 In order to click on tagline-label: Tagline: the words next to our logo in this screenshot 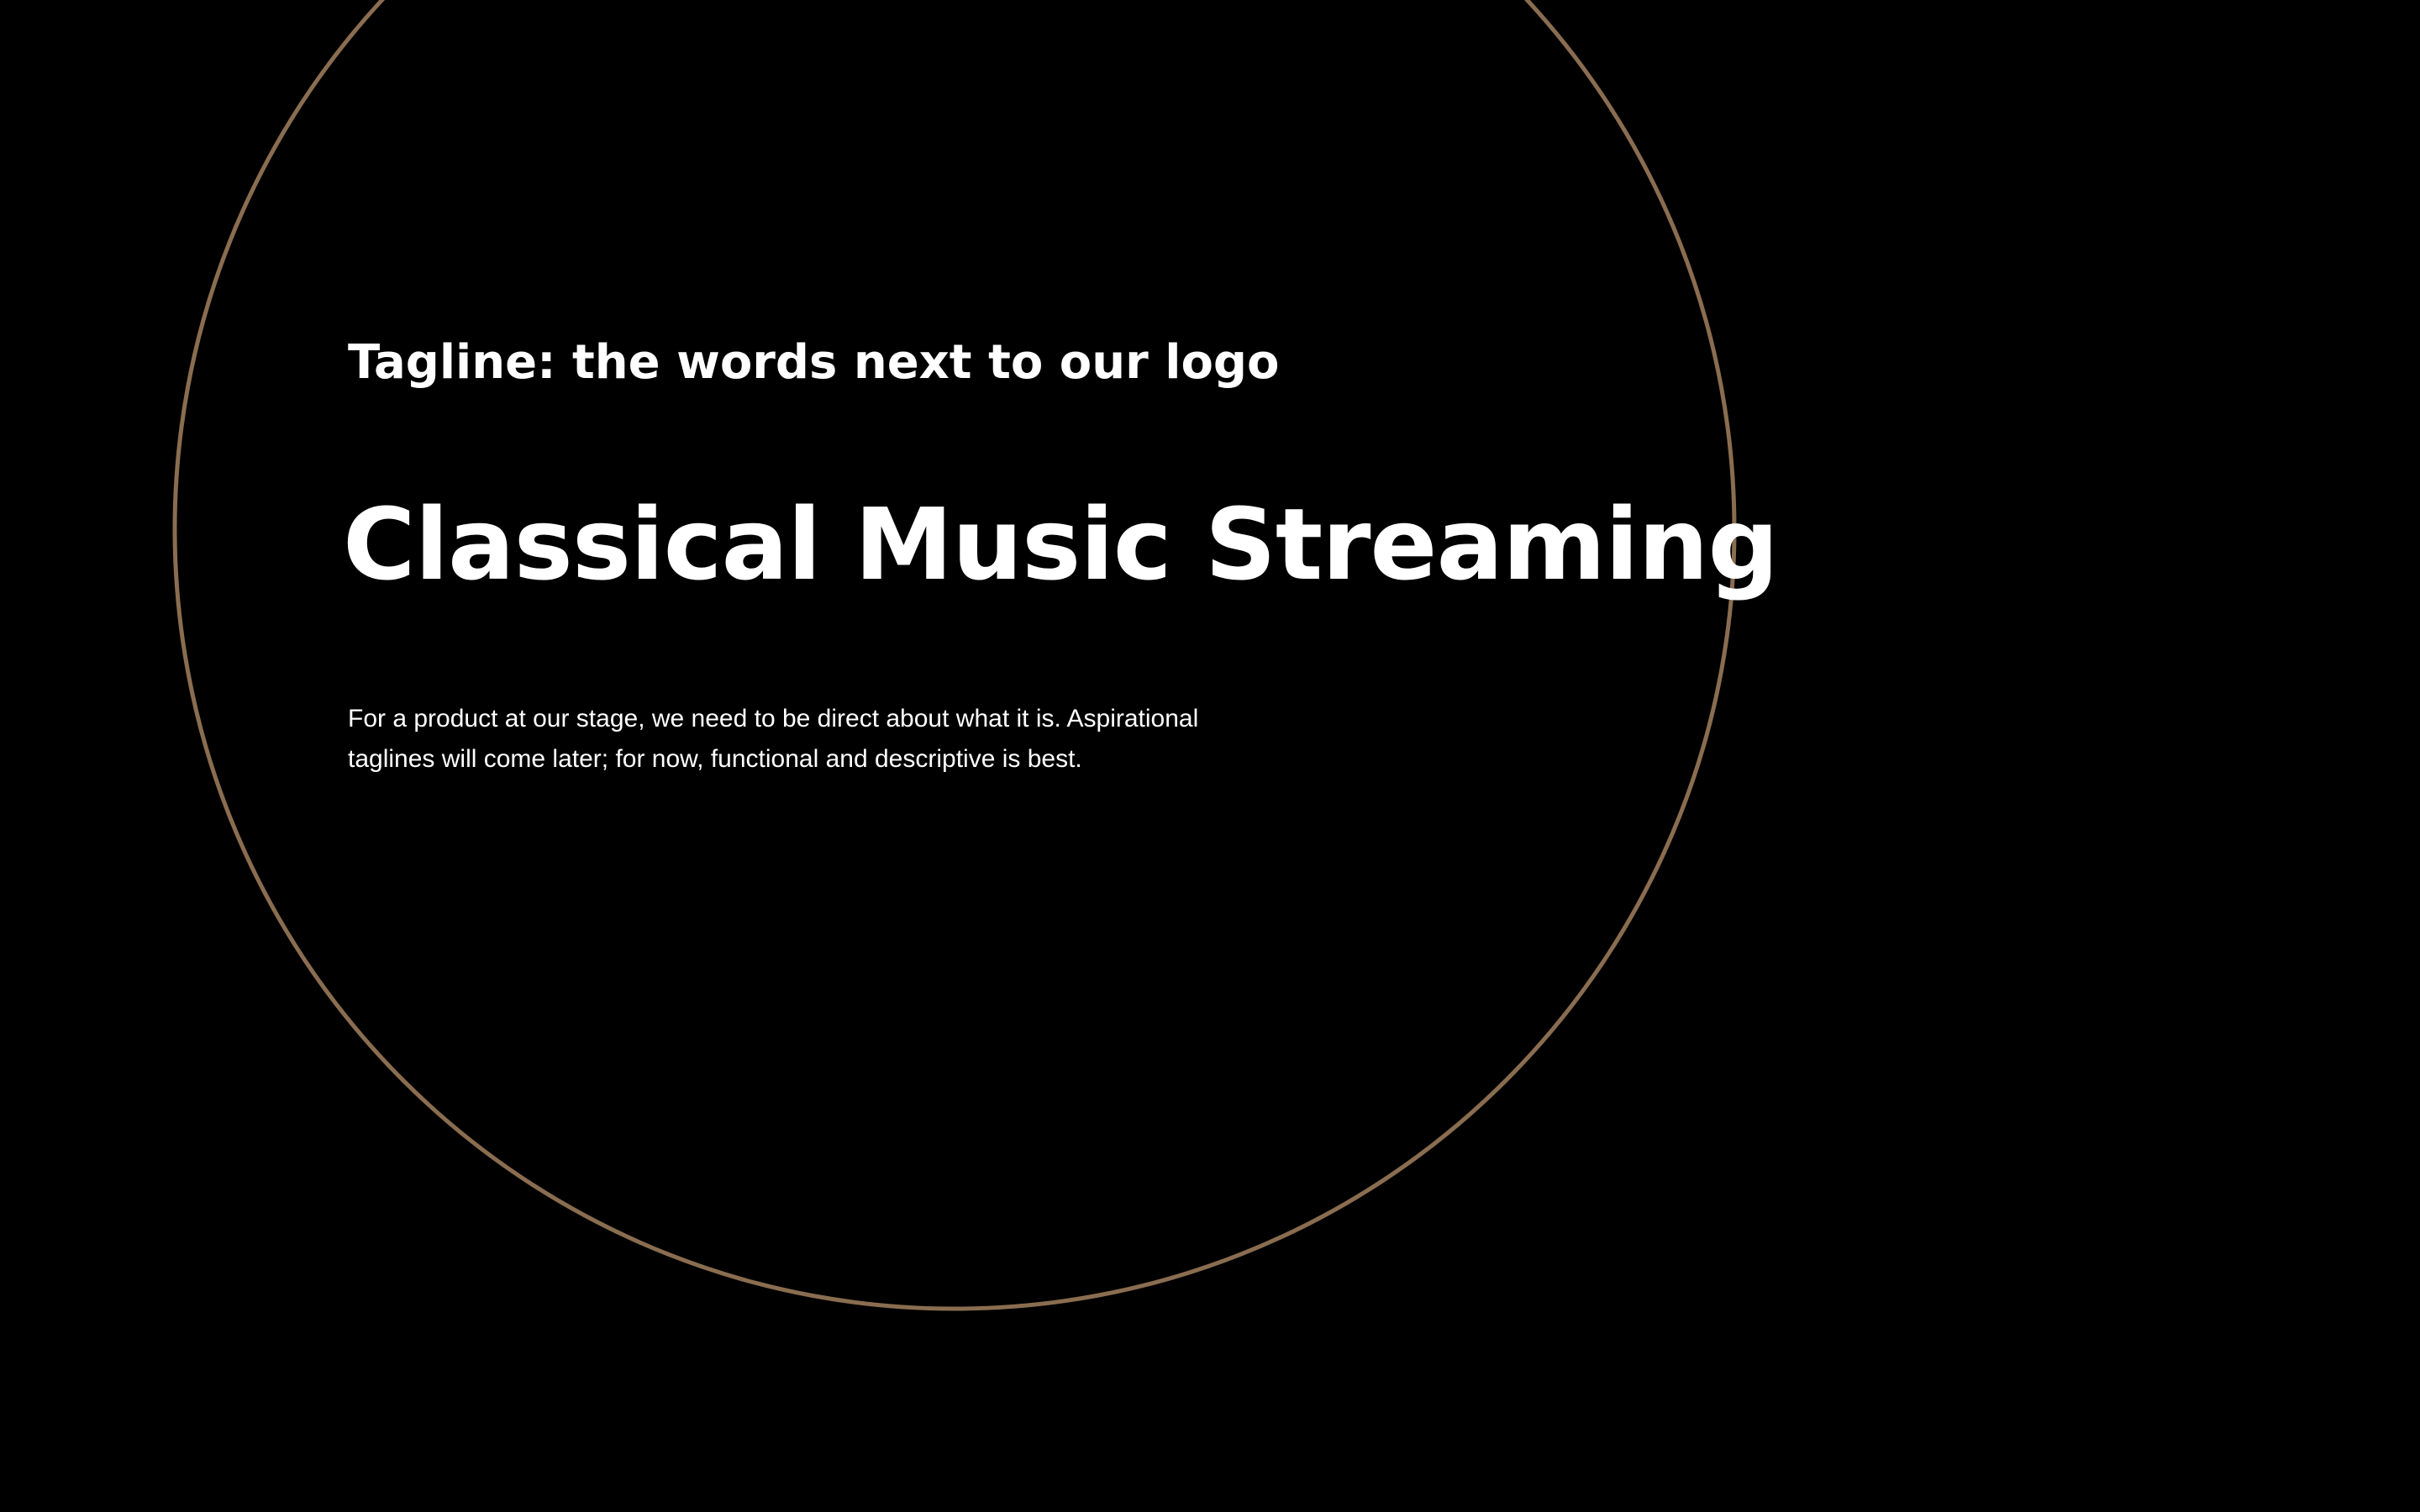, I will do `click(814, 362)`.